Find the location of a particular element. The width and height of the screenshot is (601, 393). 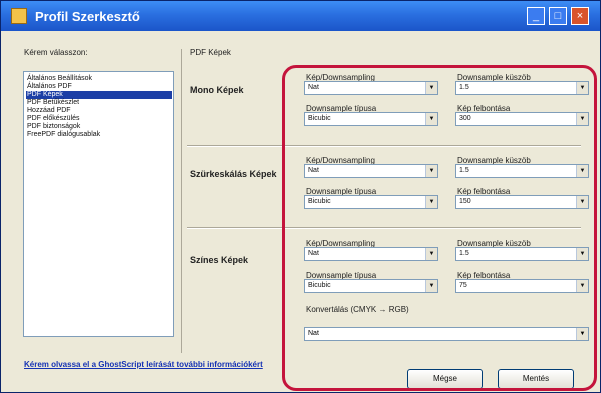

window-title: Profil Szerkesztő is located at coordinates (87, 16).